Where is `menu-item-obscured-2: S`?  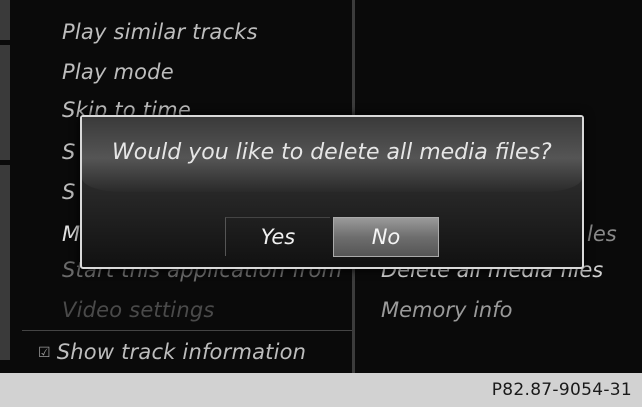
menu-item-obscured-2: S is located at coordinates (69, 192).